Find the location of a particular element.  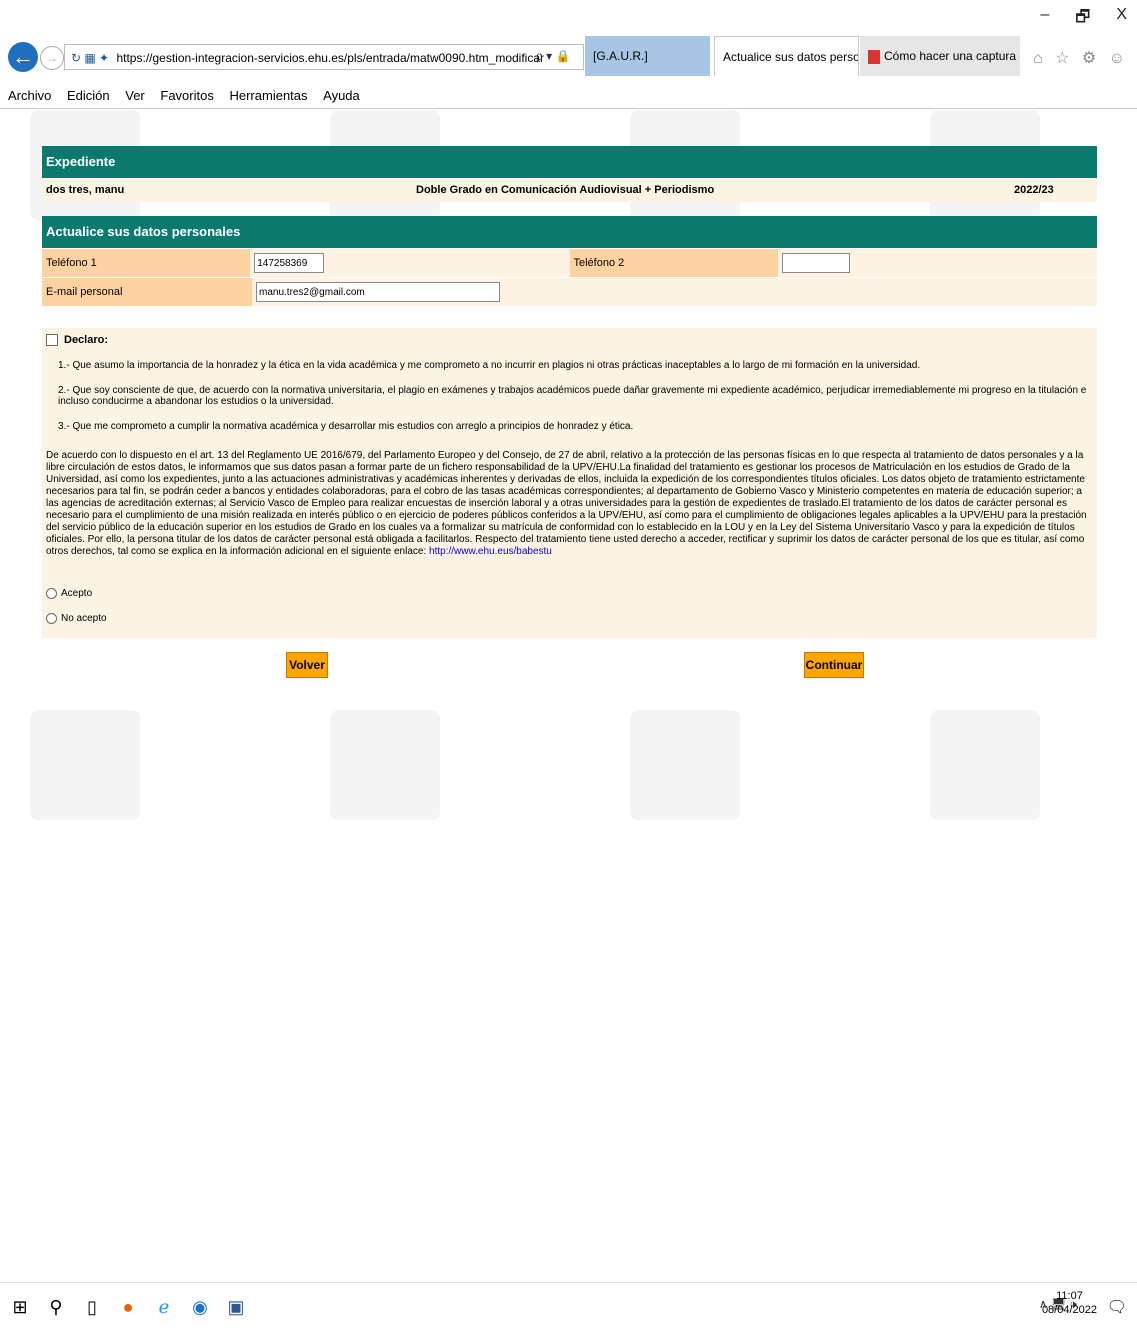

email-label: E-mail personal is located at coordinates (147, 292).